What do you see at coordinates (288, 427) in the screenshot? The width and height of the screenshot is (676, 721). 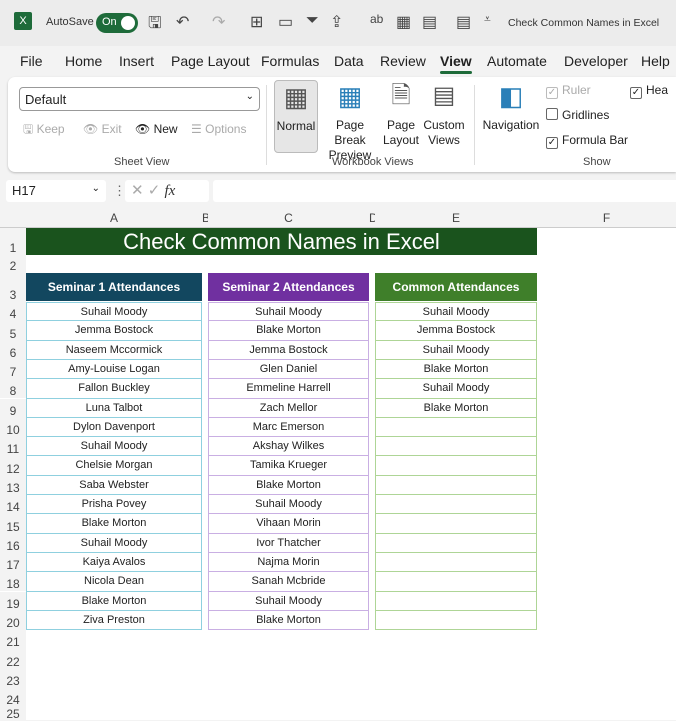 I see `cell-seminar2: Marc Emerson` at bounding box center [288, 427].